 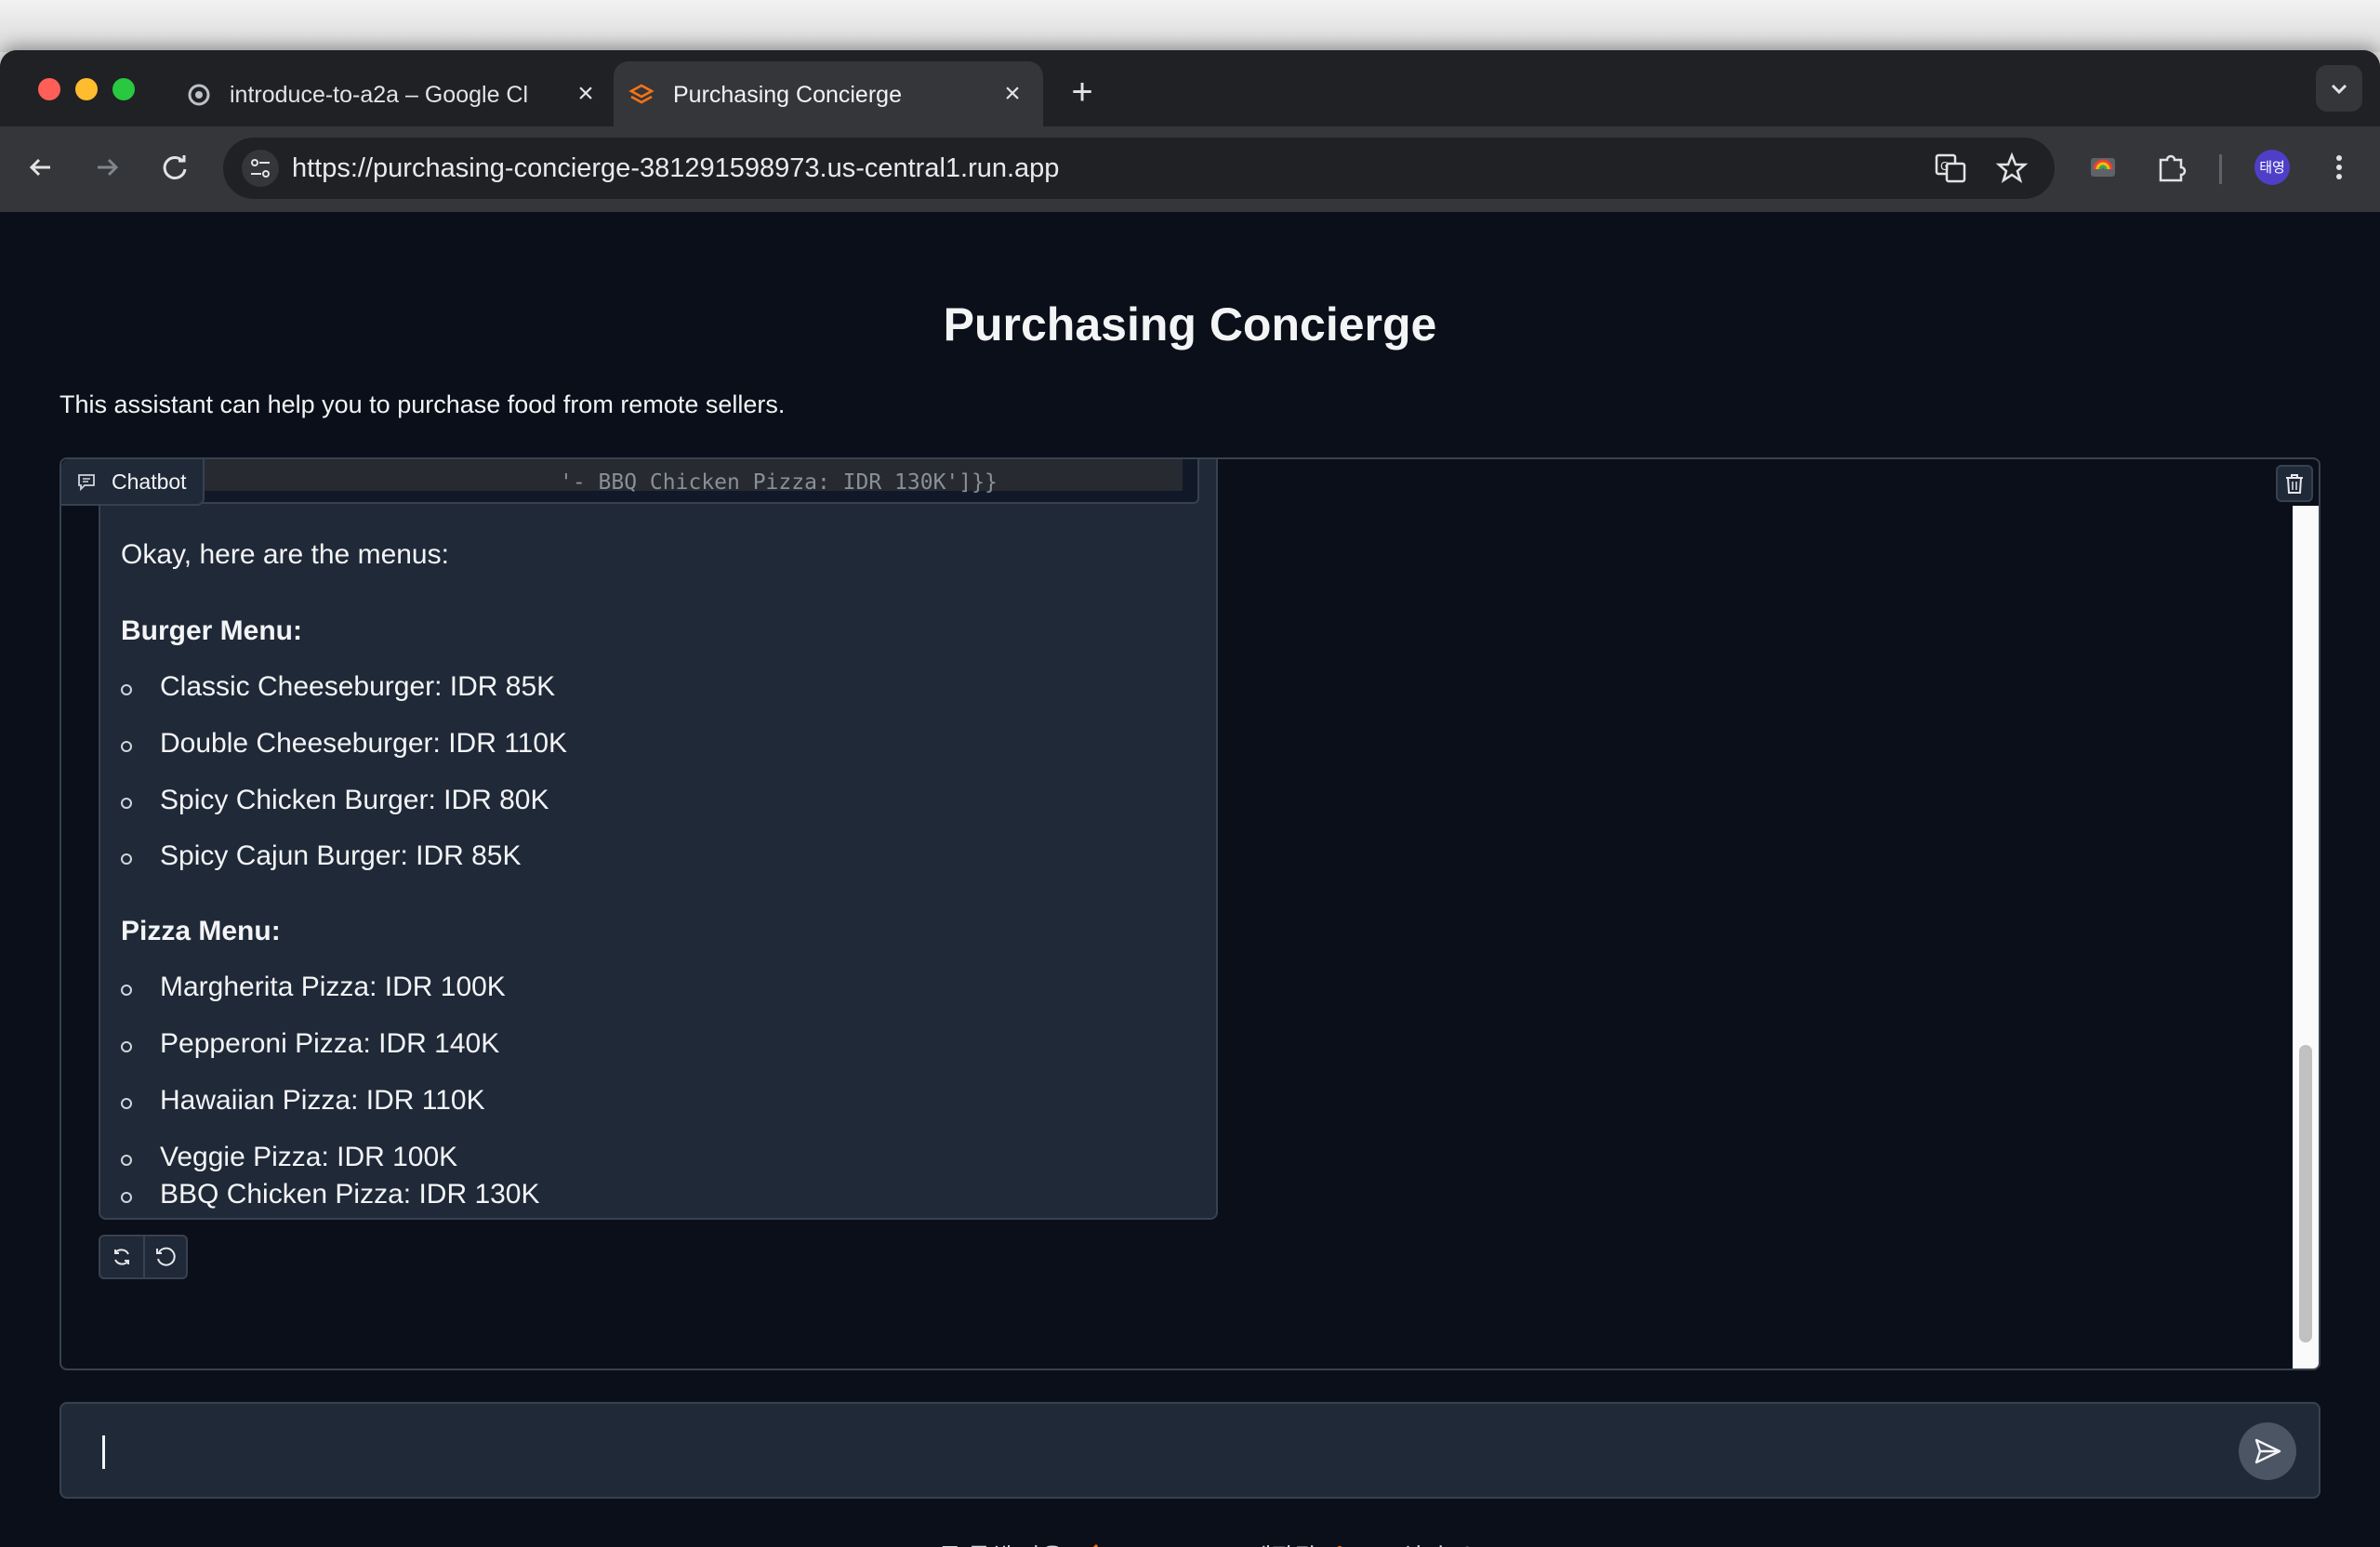 I want to click on chat-scrollbar, so click(x=2306, y=937).